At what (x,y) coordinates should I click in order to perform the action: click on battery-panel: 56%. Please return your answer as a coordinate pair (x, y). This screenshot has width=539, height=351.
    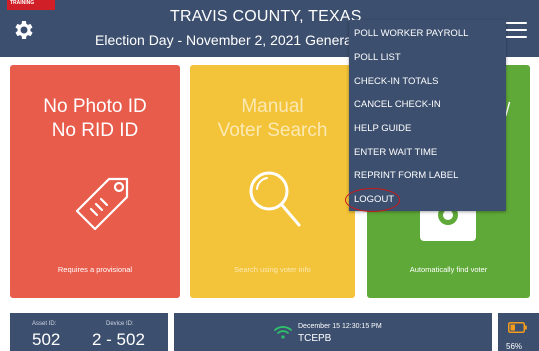
    Looking at the image, I should click on (518, 332).